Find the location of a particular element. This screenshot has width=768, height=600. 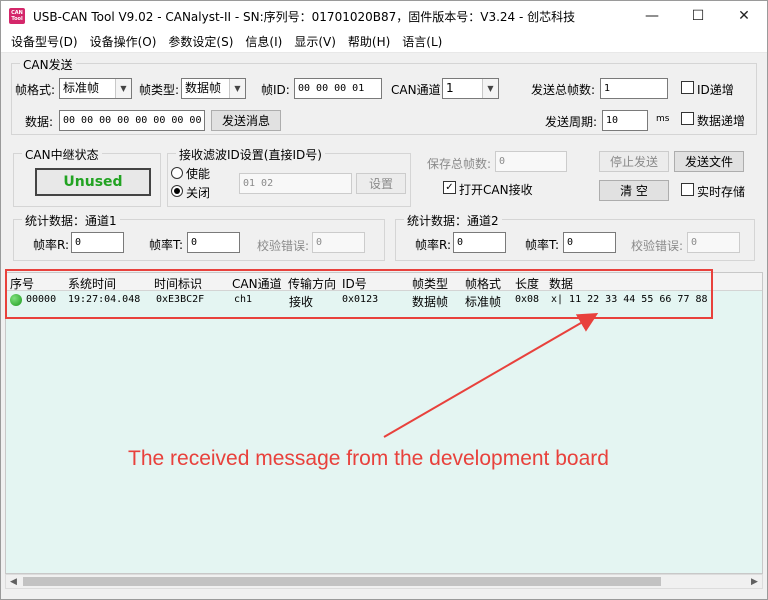

frame-format-select: 标准帧 ▼ is located at coordinates (95, 88).